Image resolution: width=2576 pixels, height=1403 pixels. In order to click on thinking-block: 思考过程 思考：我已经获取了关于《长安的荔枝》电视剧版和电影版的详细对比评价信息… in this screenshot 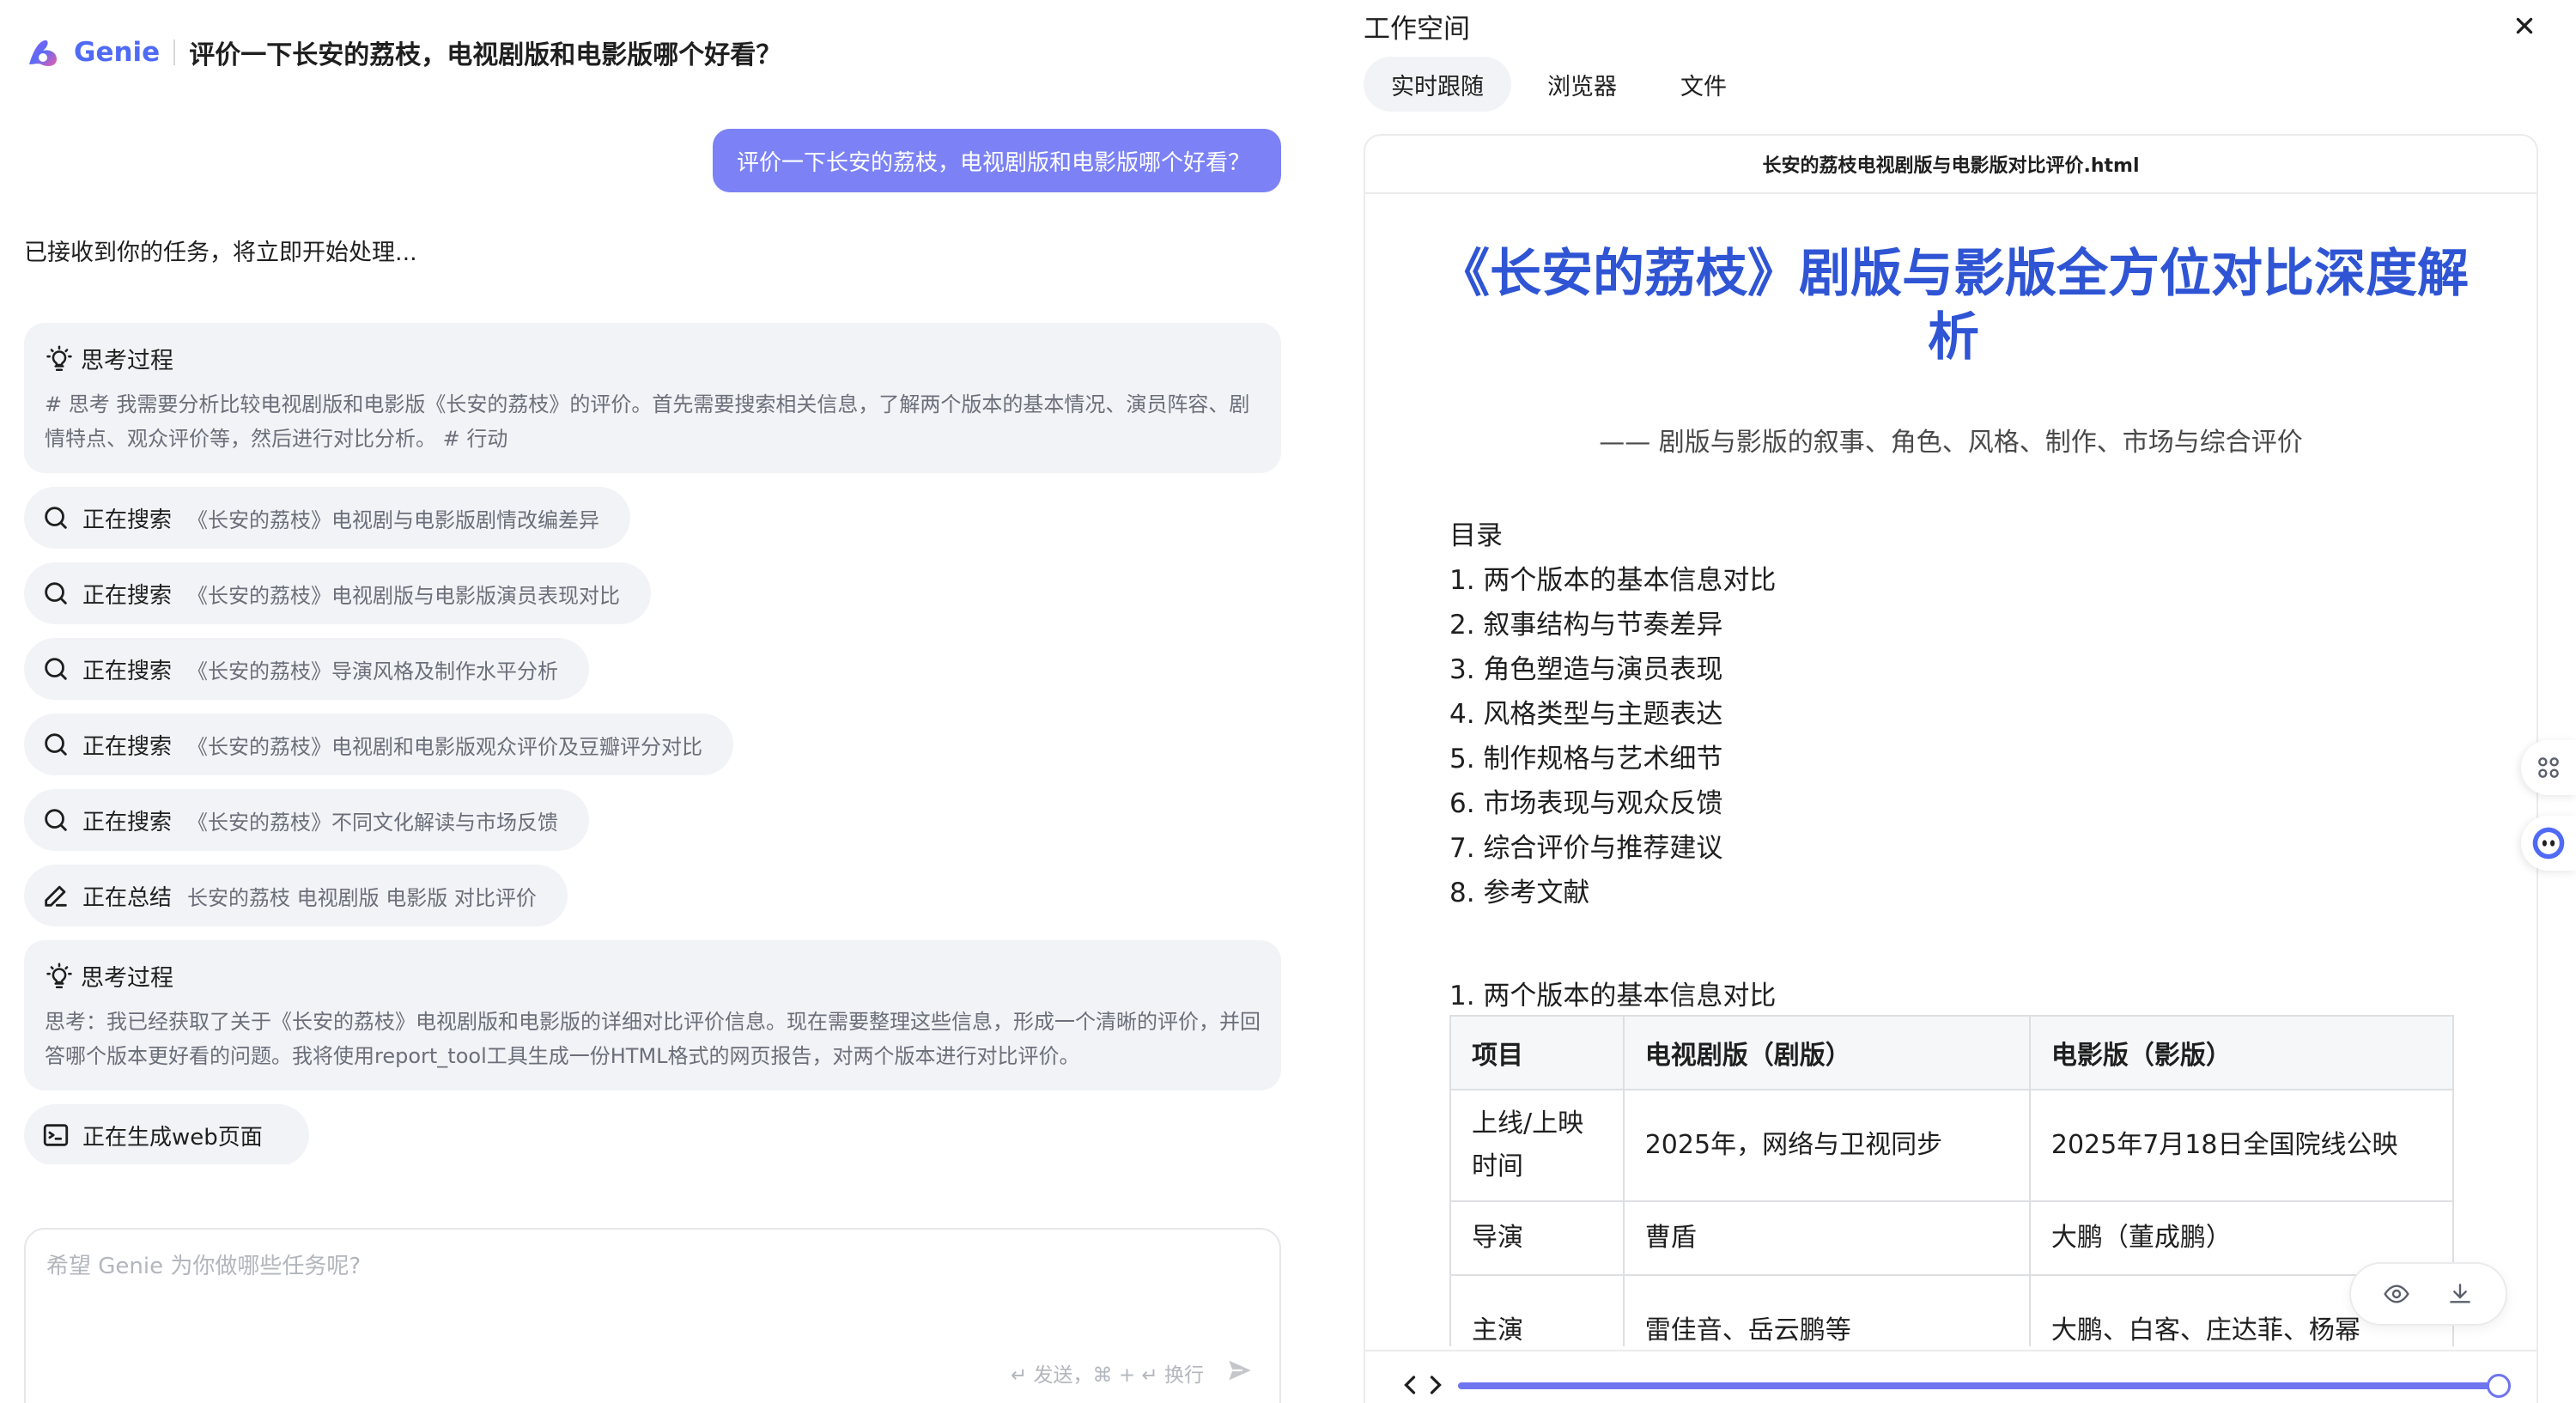, I will do `click(652, 1015)`.